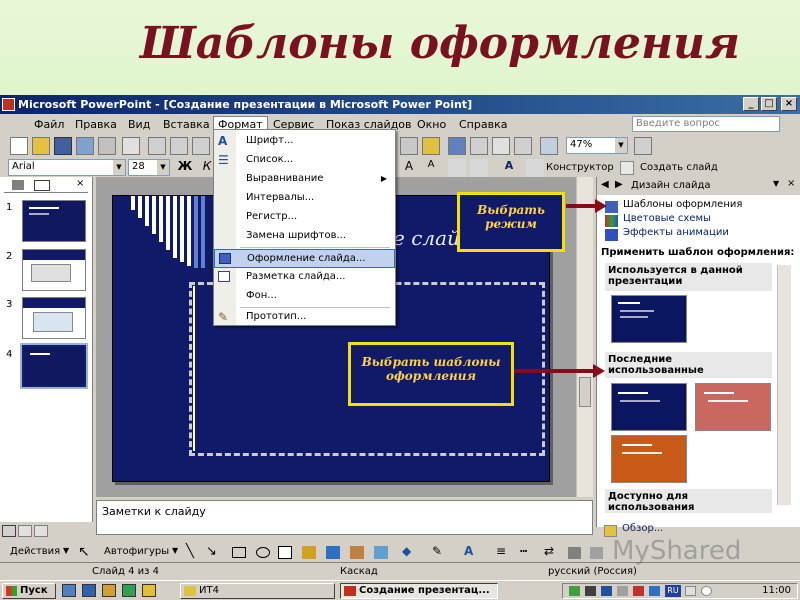 This screenshot has height=600, width=800. Describe the element at coordinates (131, 146) in the screenshot. I see `spellcheck-icon` at that location.